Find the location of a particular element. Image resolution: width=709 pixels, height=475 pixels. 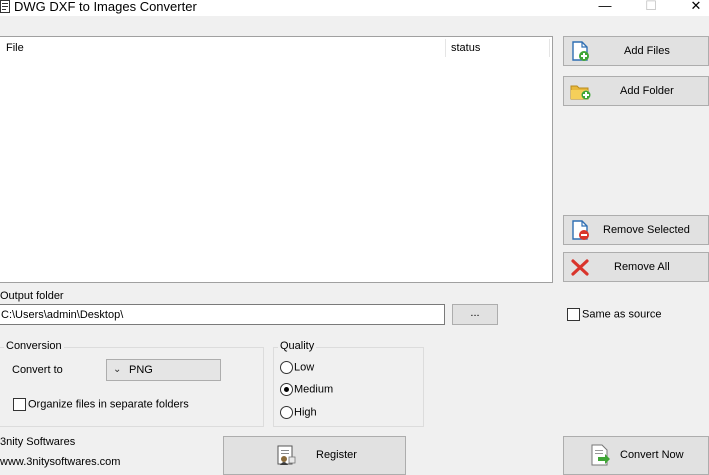

organize-files-label: Organize files in separate folders is located at coordinates (108, 404).